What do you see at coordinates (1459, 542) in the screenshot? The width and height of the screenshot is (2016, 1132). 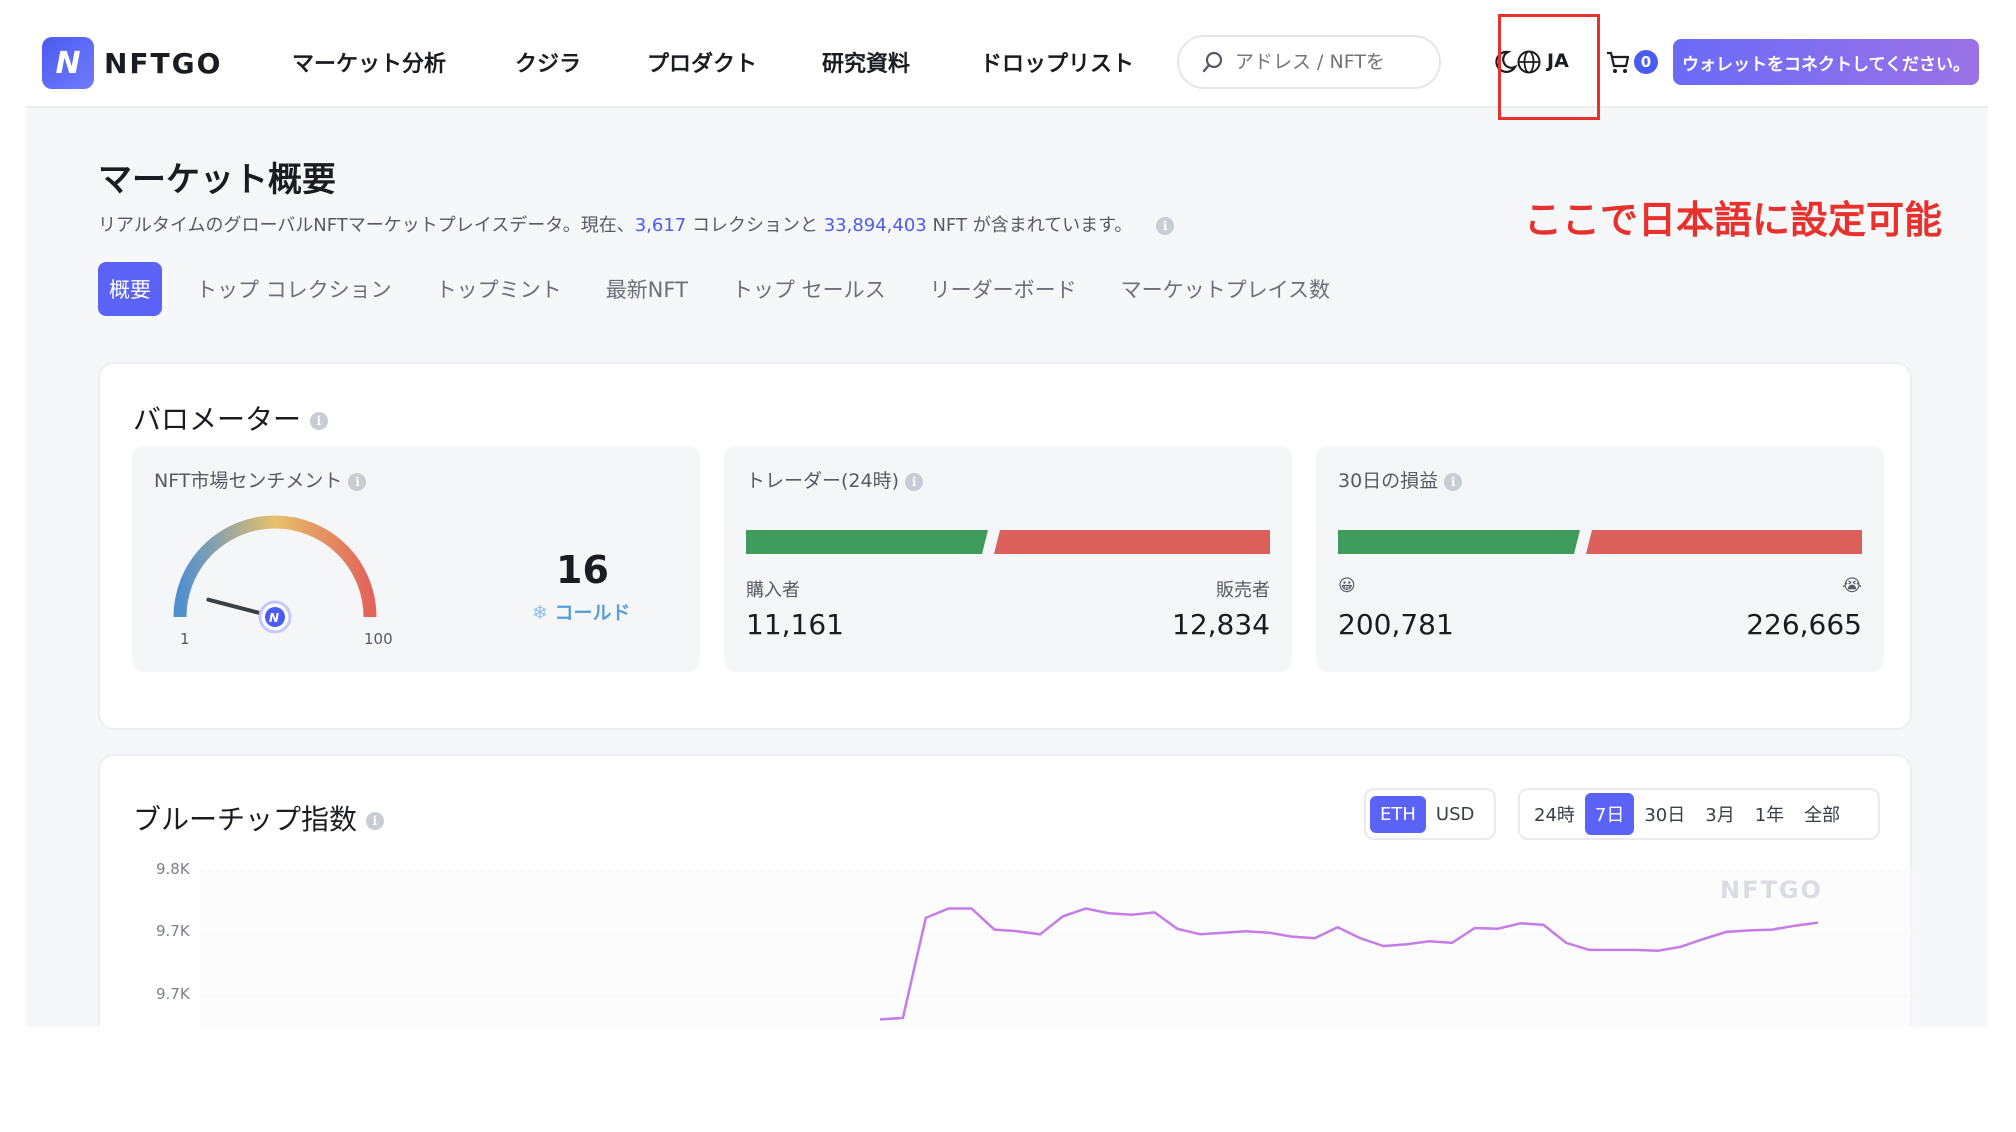 I see `profit-bar` at bounding box center [1459, 542].